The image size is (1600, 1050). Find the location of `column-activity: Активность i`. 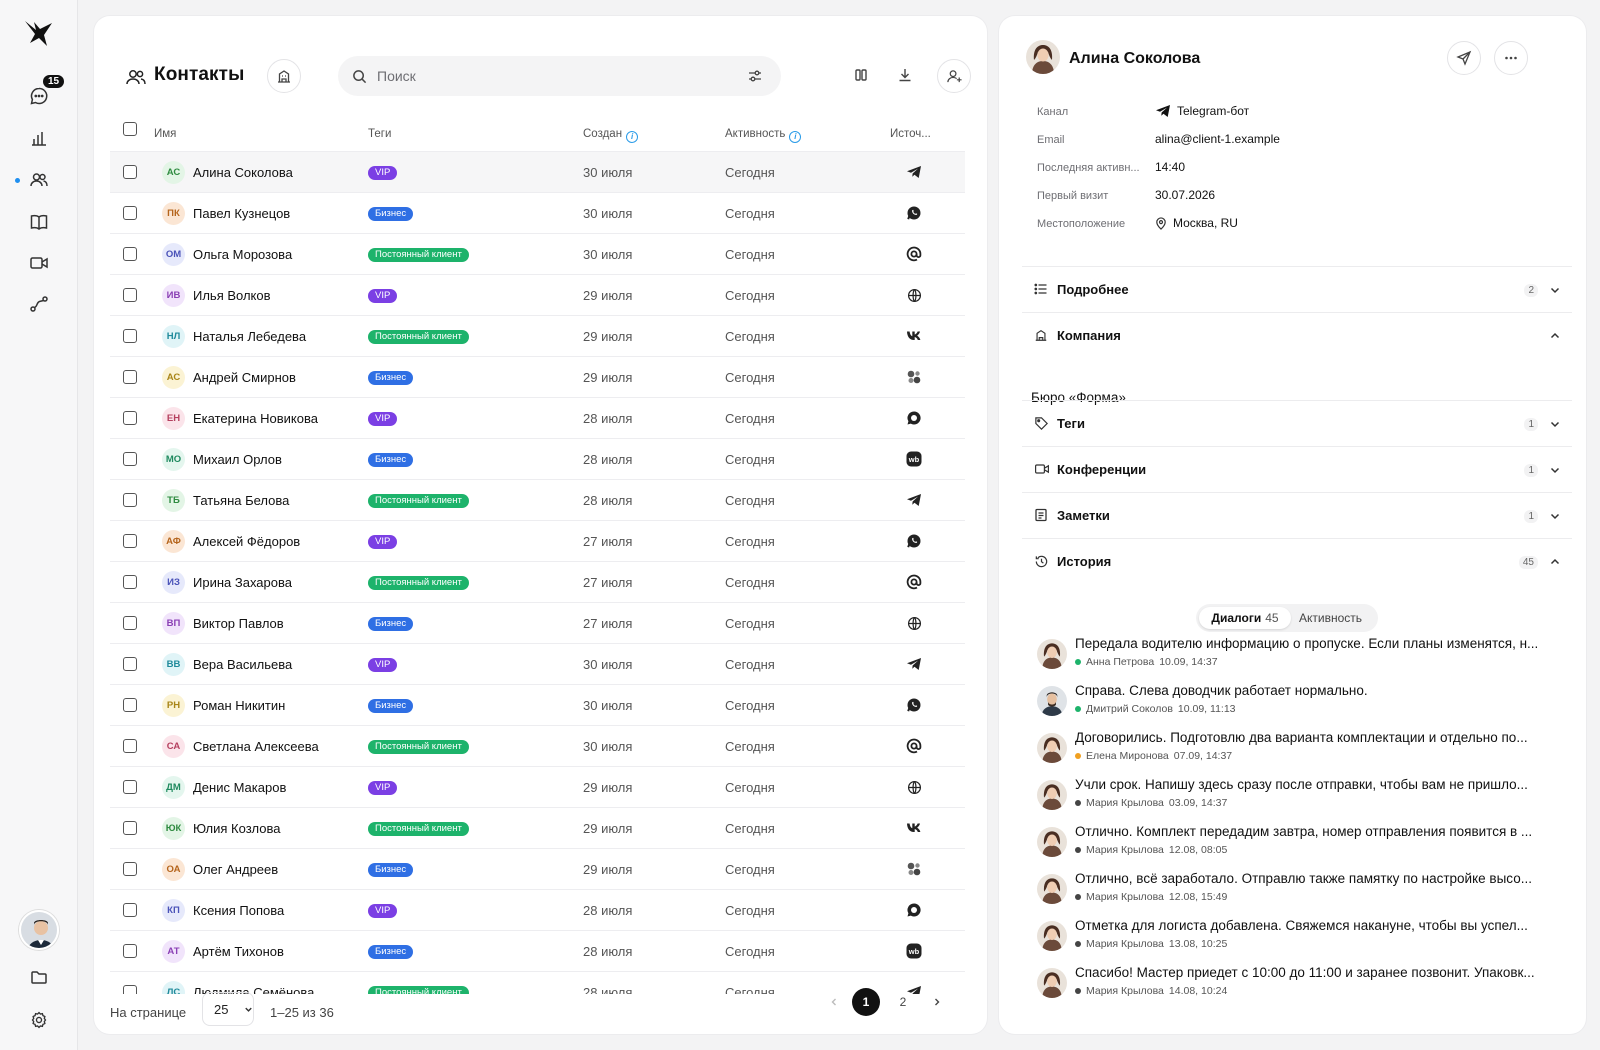

column-activity: Активность i is located at coordinates (763, 135).